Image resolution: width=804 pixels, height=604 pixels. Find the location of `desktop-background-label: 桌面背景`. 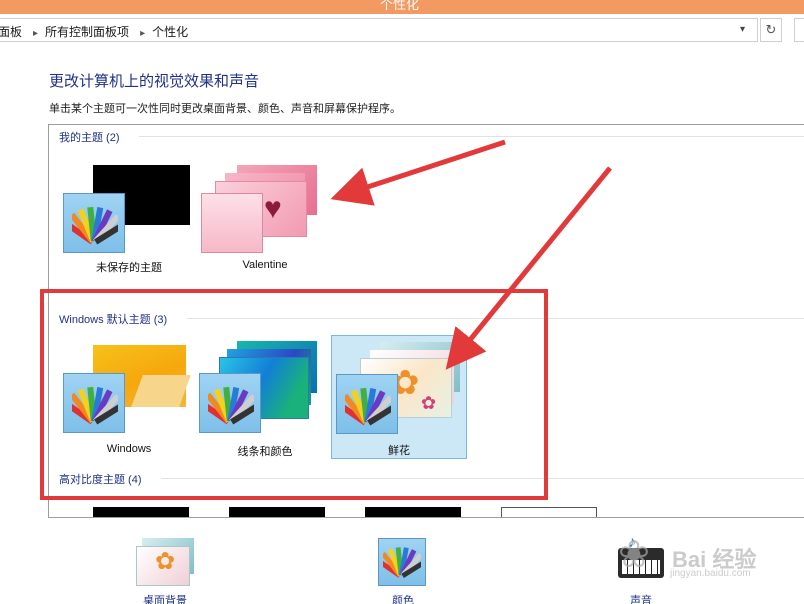

desktop-background-label: 桌面背景 is located at coordinates (165, 599).